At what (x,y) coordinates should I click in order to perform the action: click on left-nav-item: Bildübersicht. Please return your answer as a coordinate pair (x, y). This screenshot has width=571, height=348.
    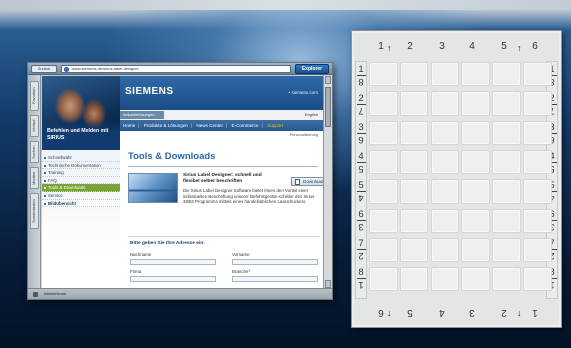
    Looking at the image, I should click on (81, 204).